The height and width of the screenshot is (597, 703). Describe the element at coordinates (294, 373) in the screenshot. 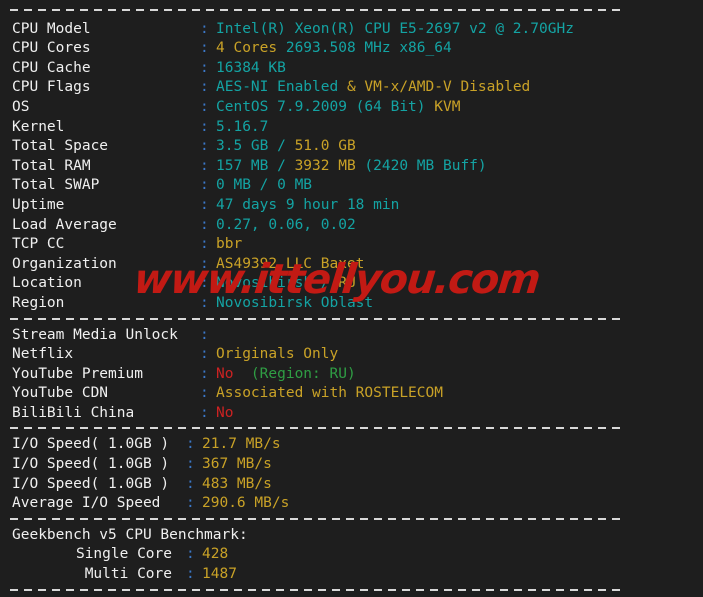

I see `value-youtube-premium-region: (Region: RU)` at that location.